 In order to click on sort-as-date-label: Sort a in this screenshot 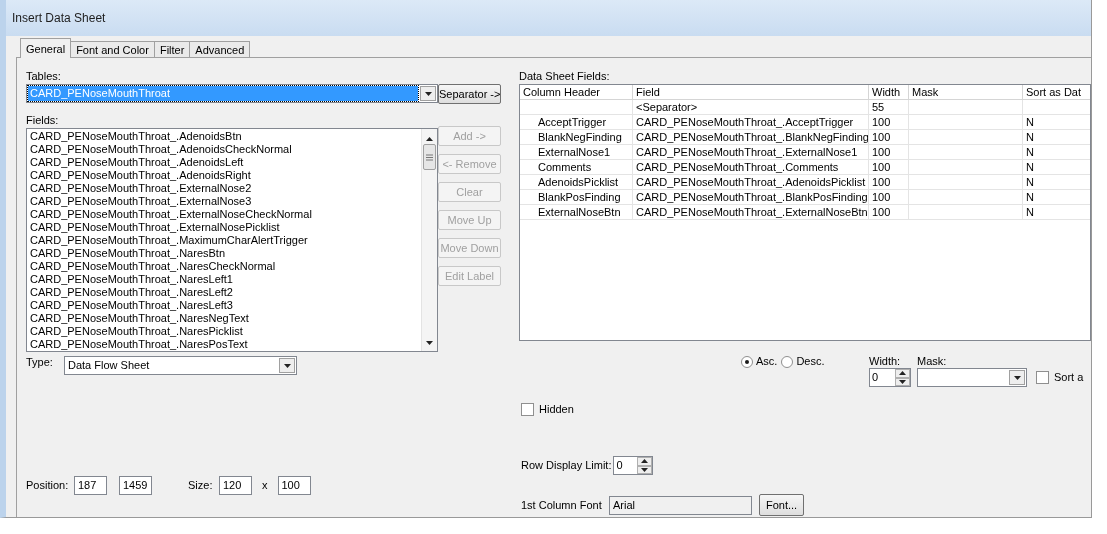, I will do `click(1069, 377)`.